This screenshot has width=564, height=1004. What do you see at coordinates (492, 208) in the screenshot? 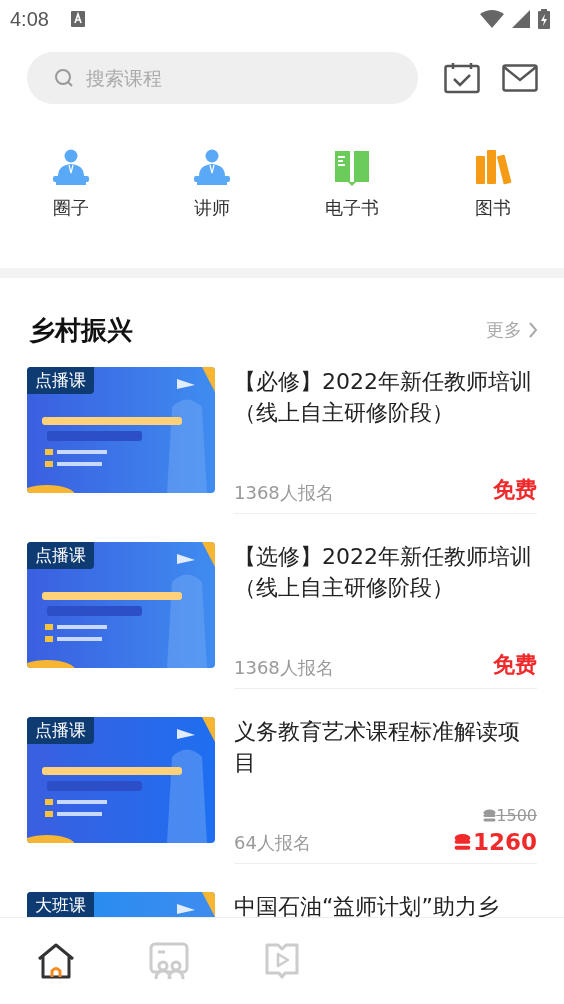
I see `shortcut-label: 图书` at bounding box center [492, 208].